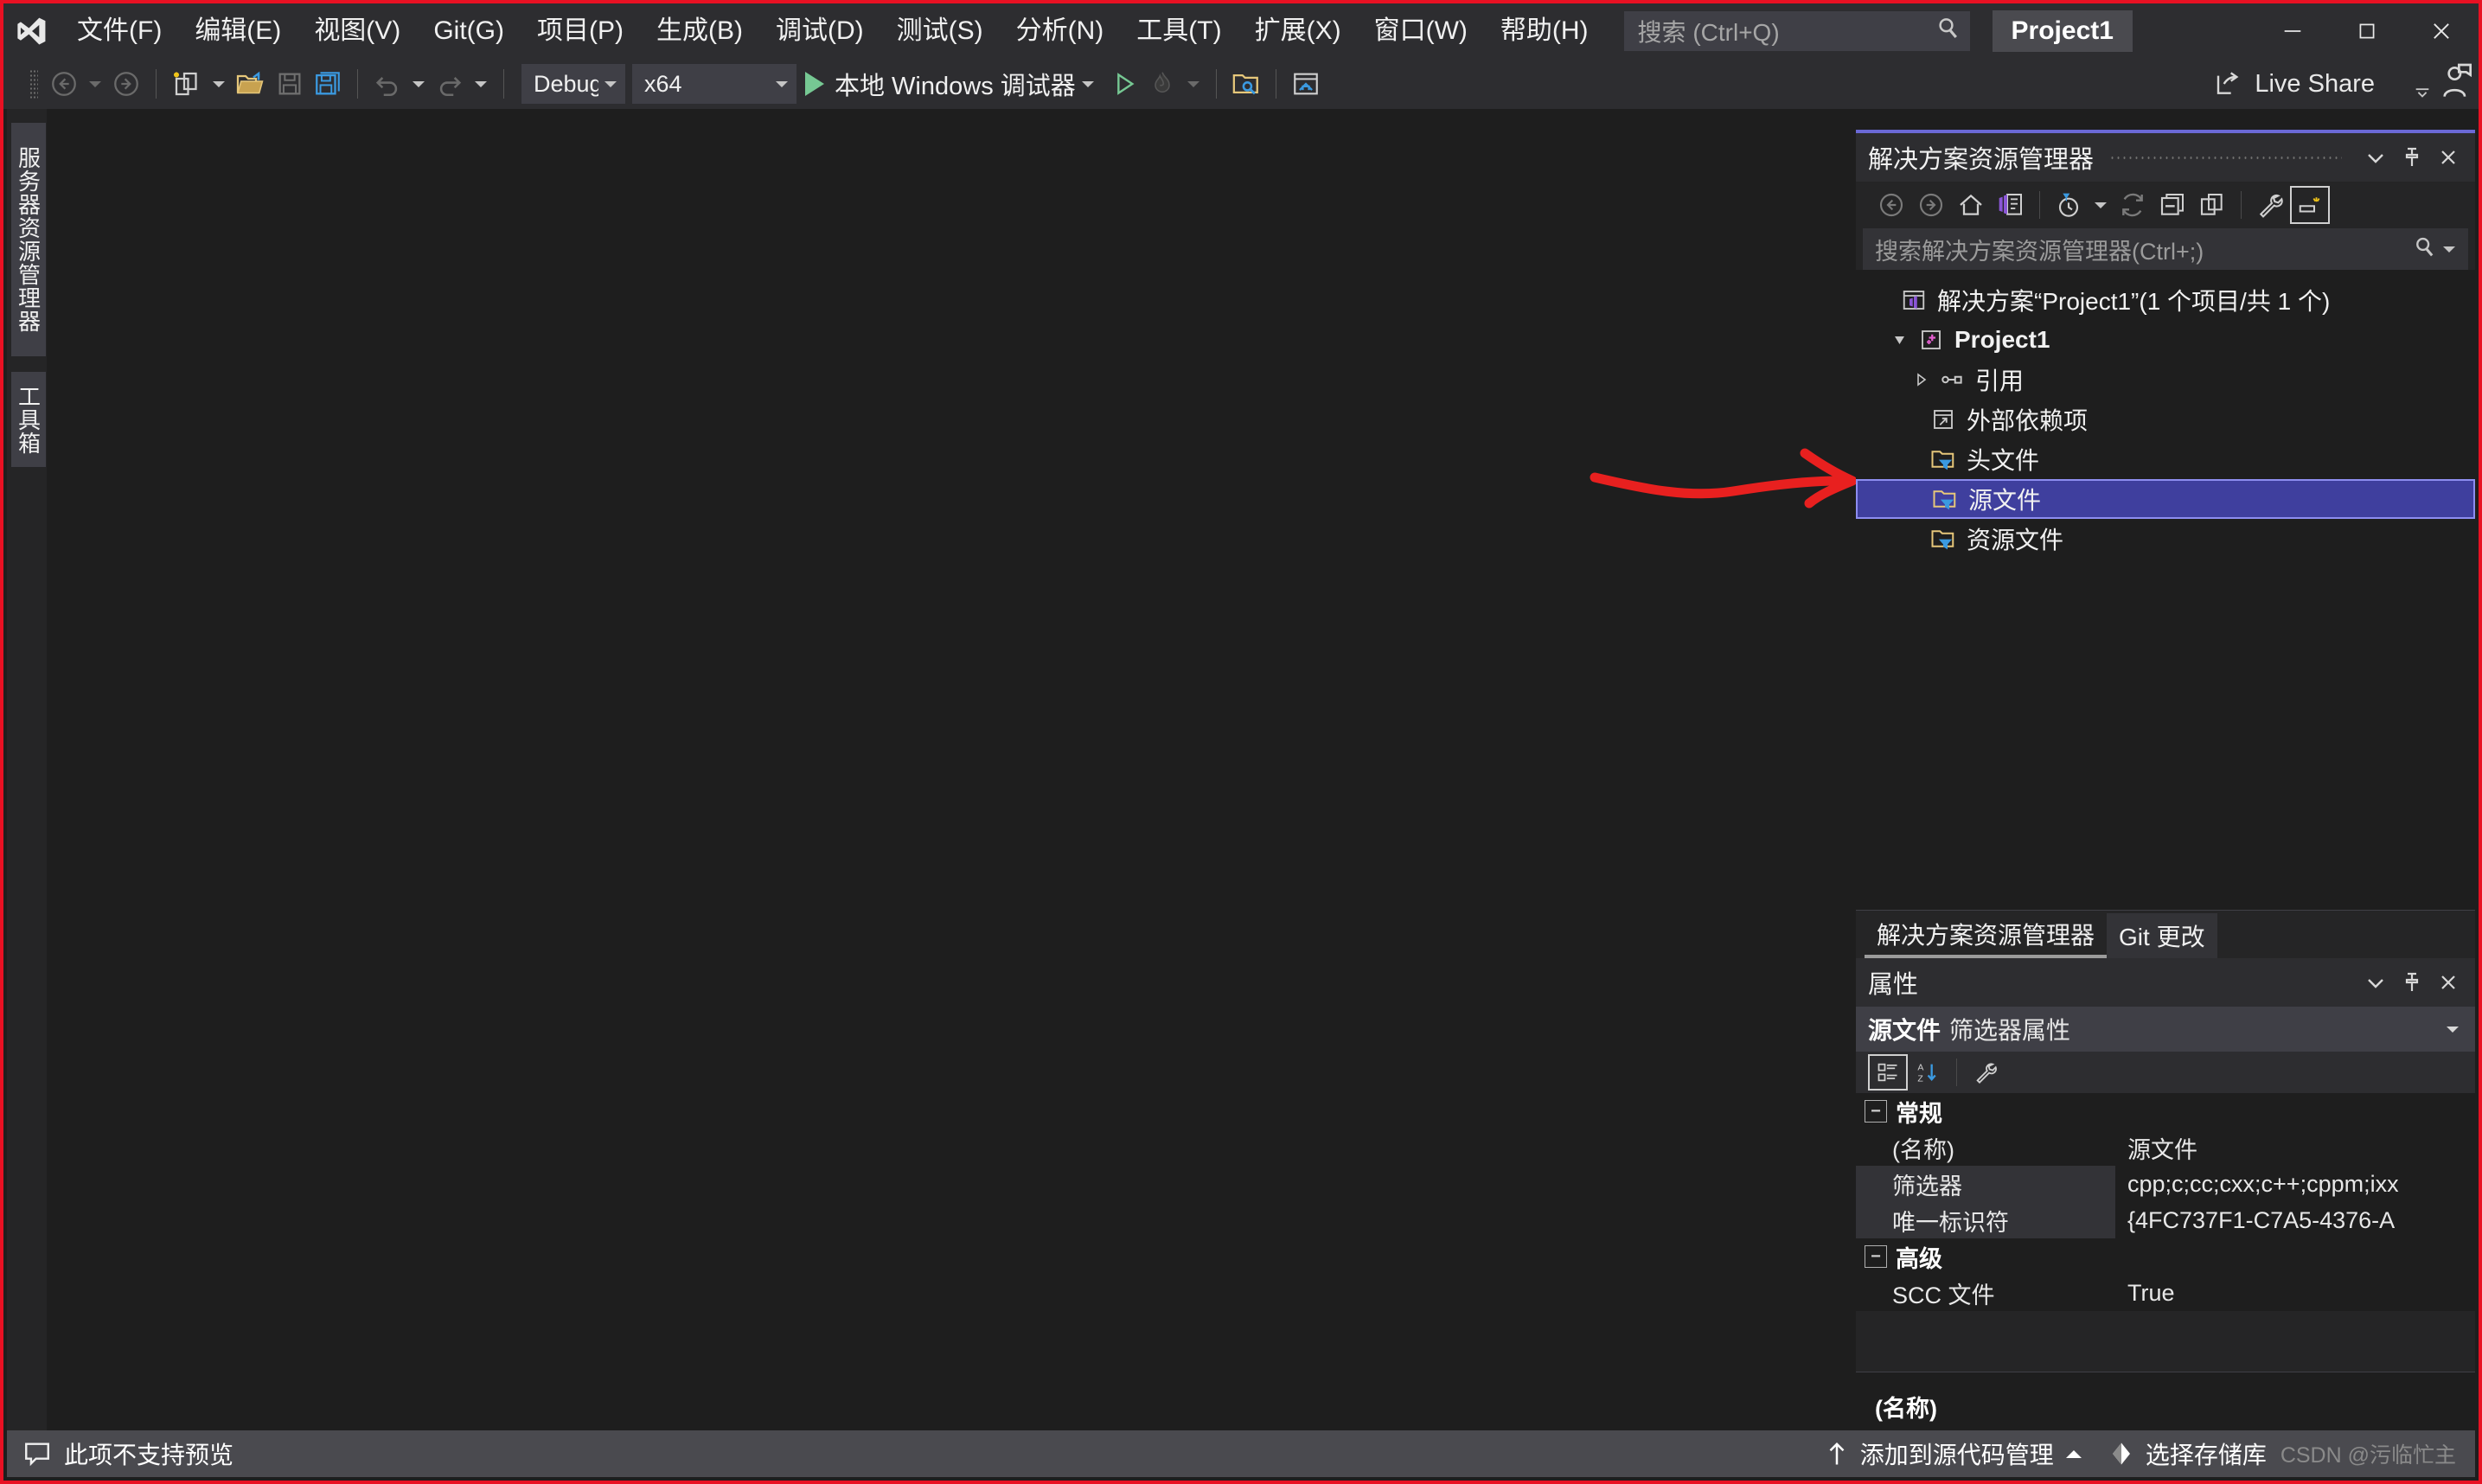 This screenshot has height=1484, width=2482. I want to click on tree-item-resource-files: 资源文件, so click(2165, 539).